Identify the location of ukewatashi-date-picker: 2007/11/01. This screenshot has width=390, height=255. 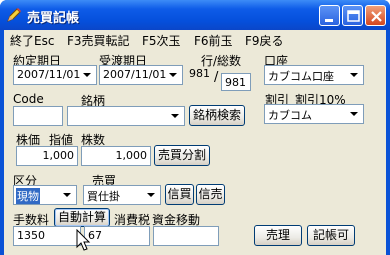
(141, 75).